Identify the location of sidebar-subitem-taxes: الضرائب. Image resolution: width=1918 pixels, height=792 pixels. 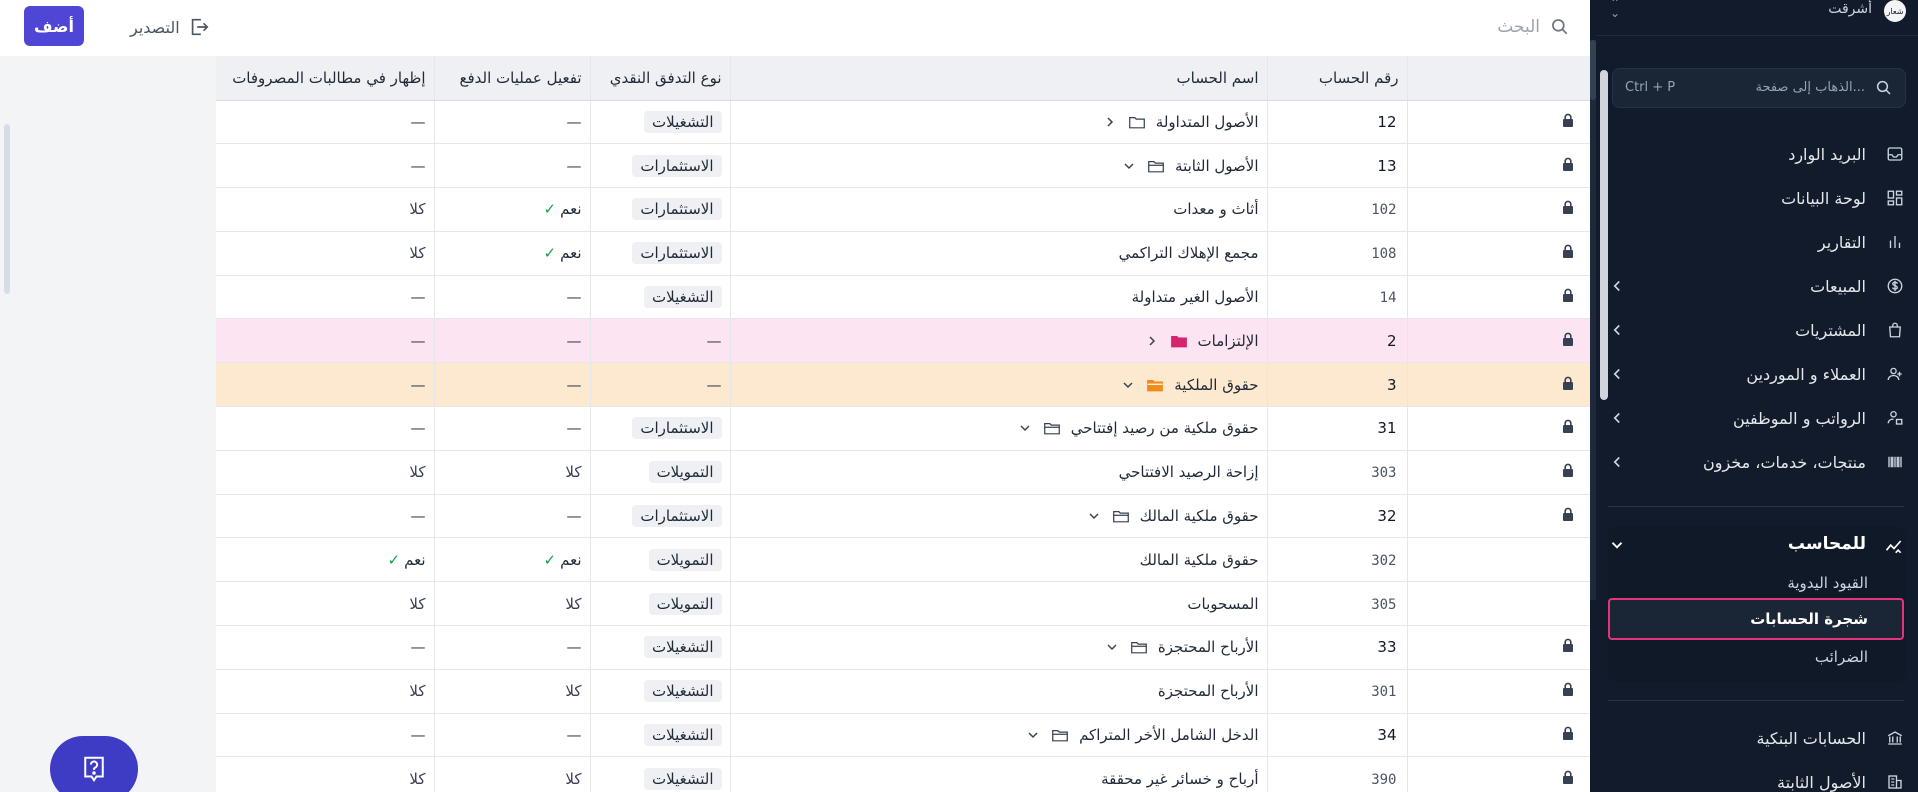
(1841, 657).